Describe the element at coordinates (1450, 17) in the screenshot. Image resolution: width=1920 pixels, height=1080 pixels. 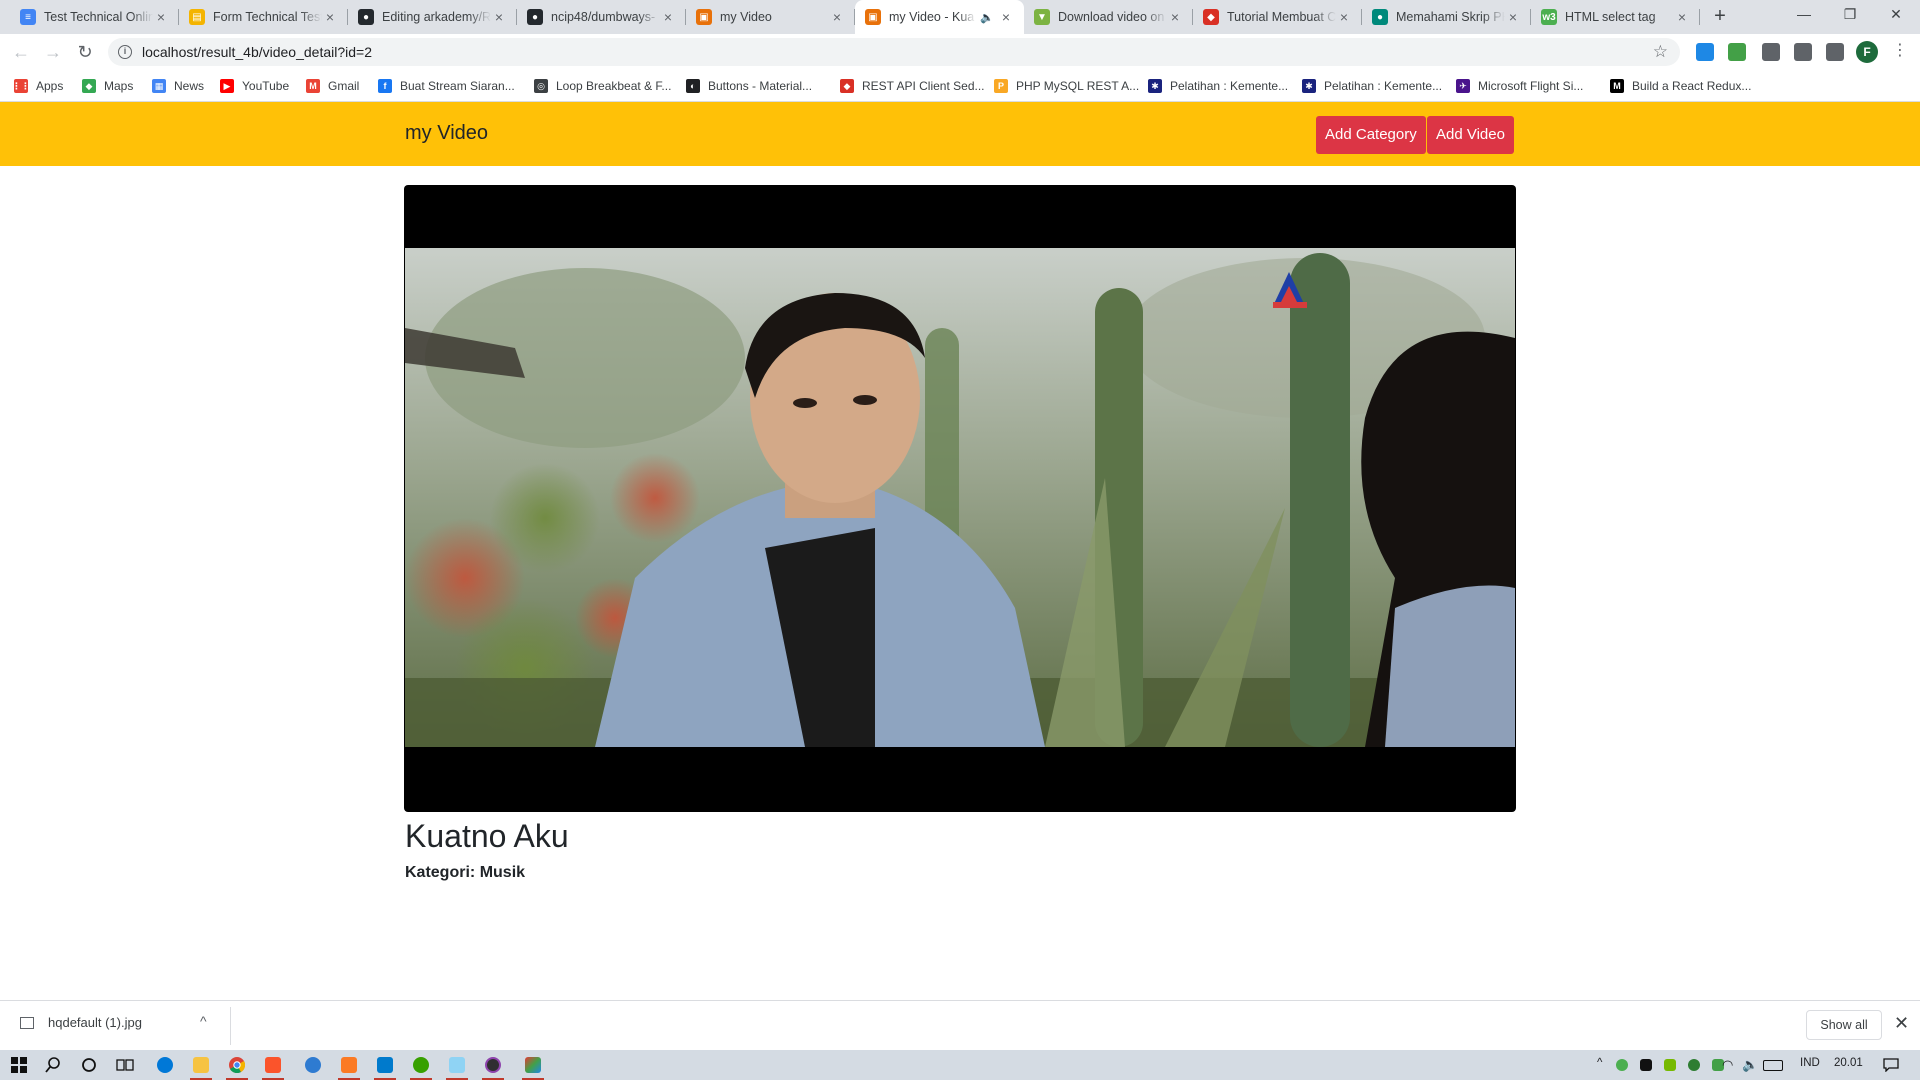
I see `tab-title: Memahami Skrip PH` at that location.